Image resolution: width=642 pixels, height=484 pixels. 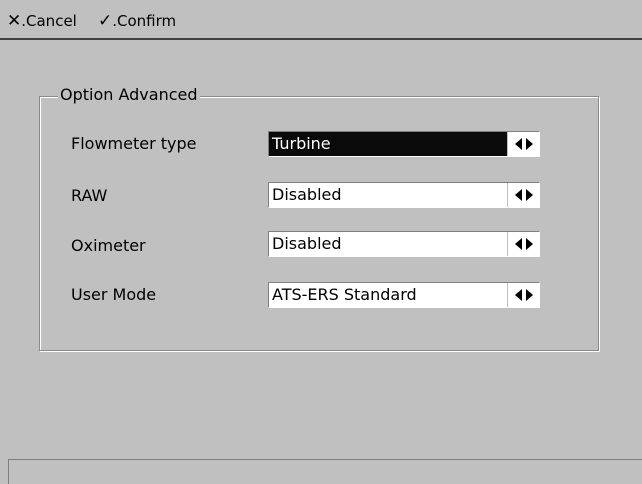 What do you see at coordinates (134, 143) in the screenshot?
I see `flowmeter-type-label: Flowmeter type` at bounding box center [134, 143].